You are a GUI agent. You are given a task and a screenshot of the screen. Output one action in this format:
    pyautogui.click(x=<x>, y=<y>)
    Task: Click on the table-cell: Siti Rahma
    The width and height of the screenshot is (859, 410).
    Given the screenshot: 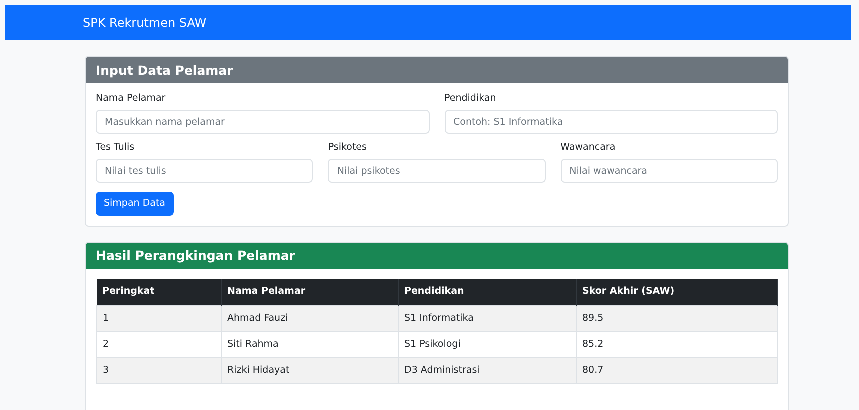 What is the action you would take?
    pyautogui.click(x=309, y=344)
    